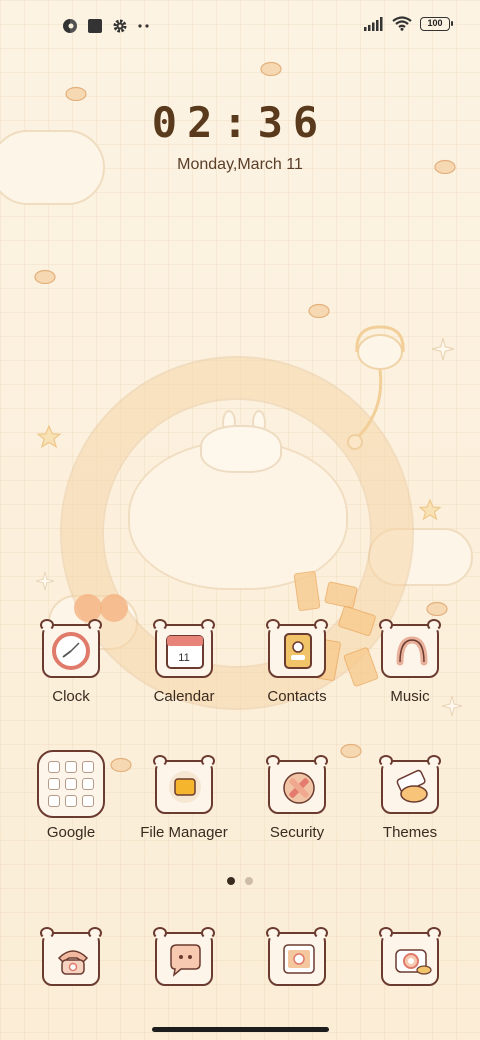 This screenshot has height=1040, width=480. I want to click on app-security: Security, so click(297, 798).